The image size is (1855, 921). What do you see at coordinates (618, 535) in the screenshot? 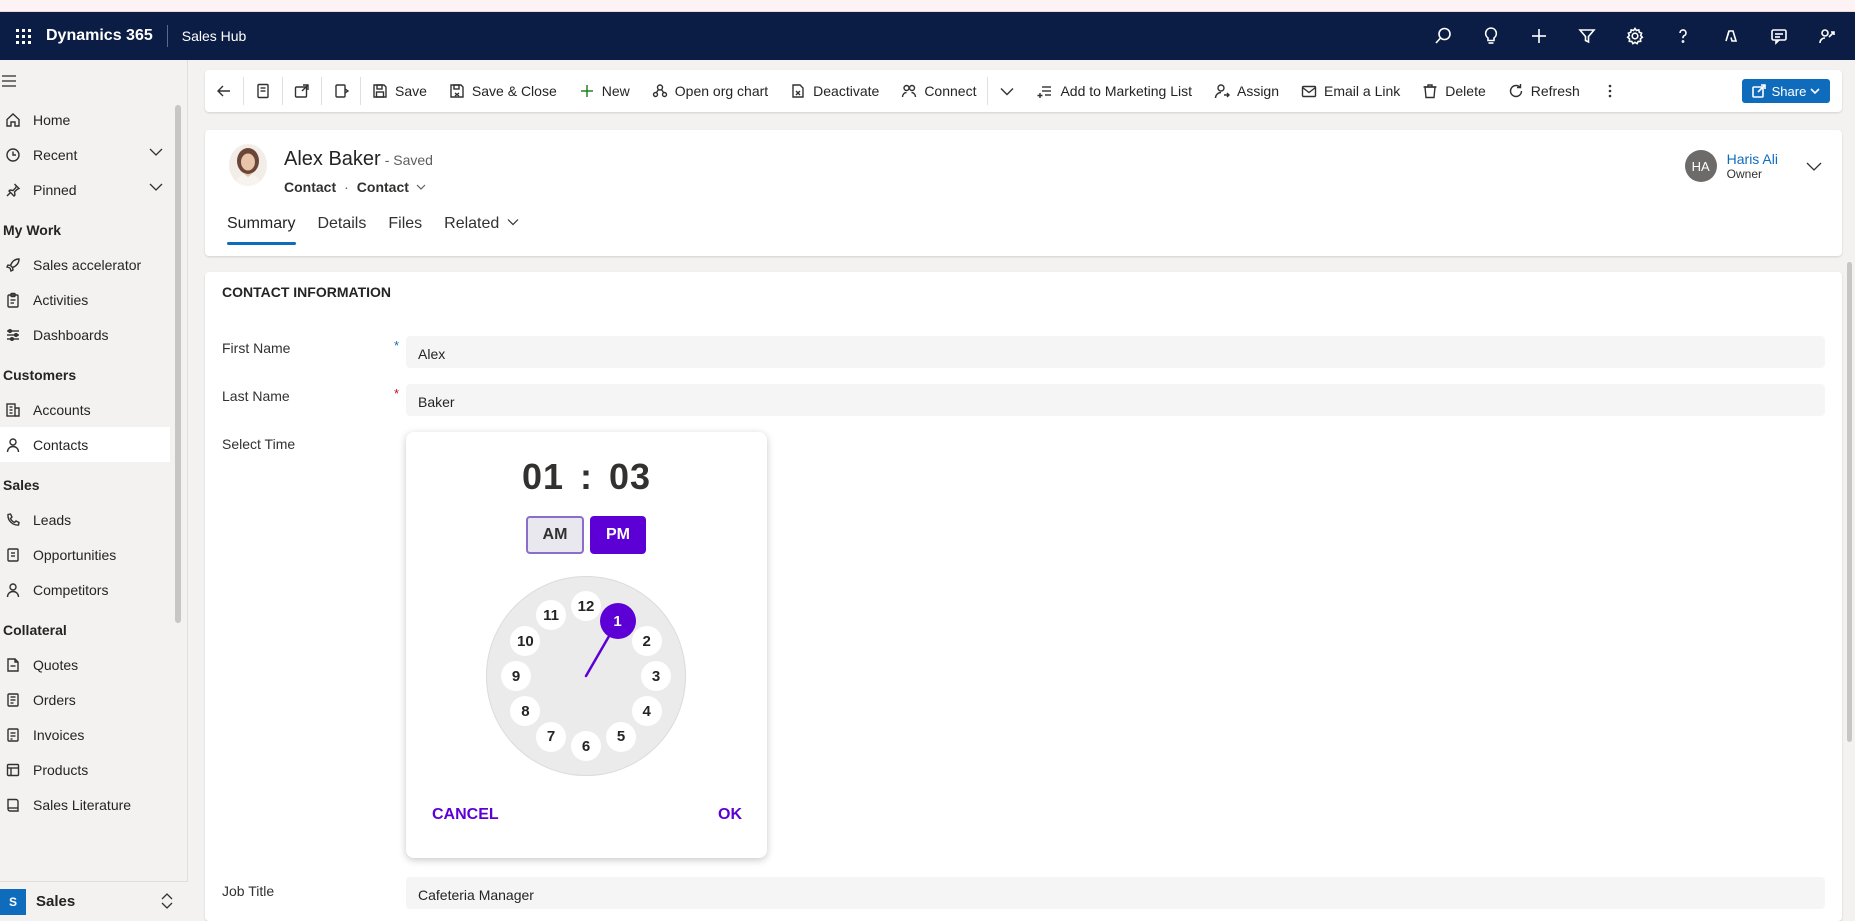
I see `pm-button: PM` at bounding box center [618, 535].